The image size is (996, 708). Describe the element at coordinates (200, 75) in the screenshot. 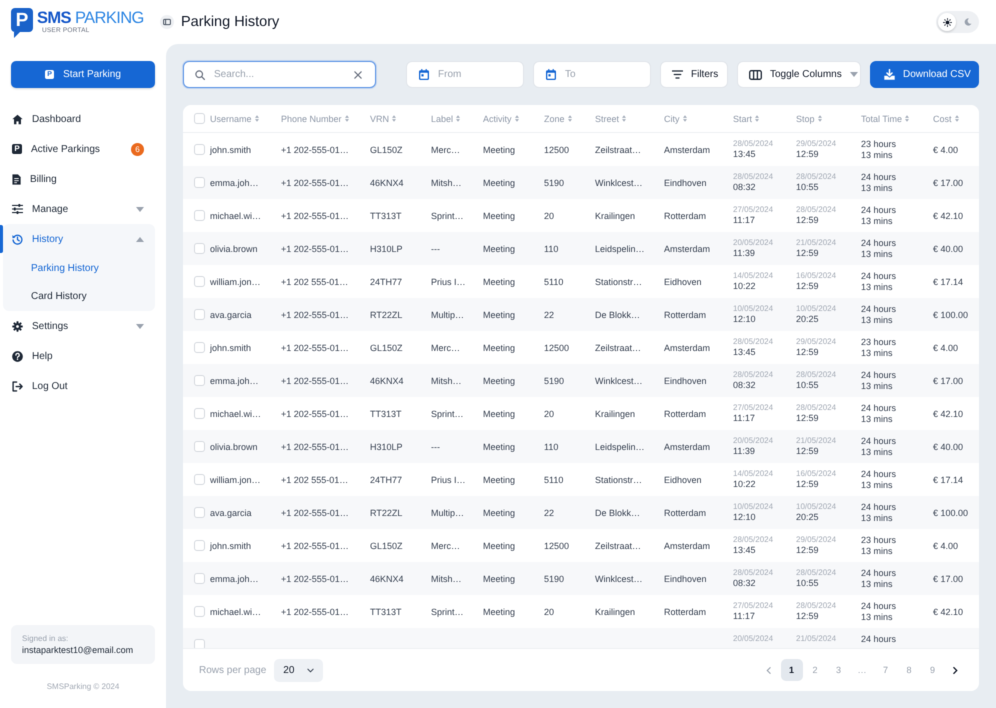

I see `search-icon` at that location.